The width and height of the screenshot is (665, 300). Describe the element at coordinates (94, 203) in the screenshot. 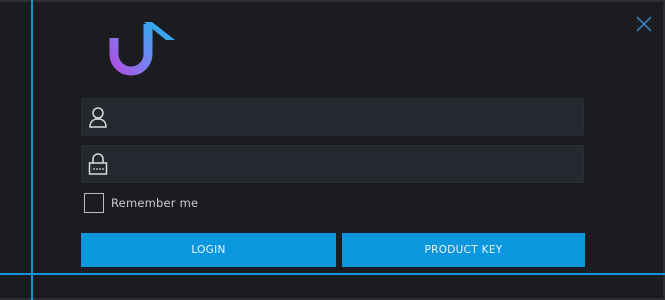

I see `remember-me-checkbox` at that location.